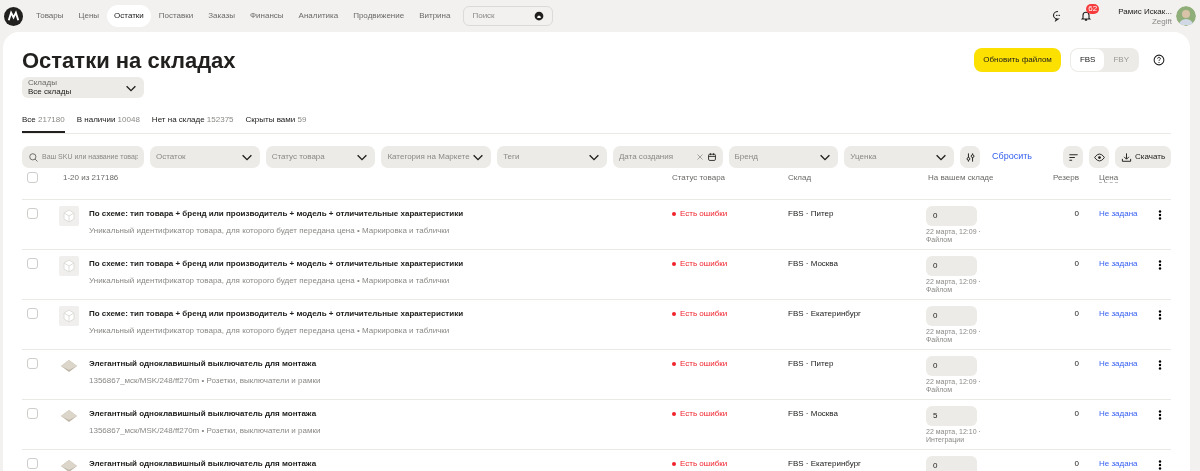 The width and height of the screenshot is (1200, 471). Describe the element at coordinates (970, 157) in the screenshot. I see `settings-button` at that location.